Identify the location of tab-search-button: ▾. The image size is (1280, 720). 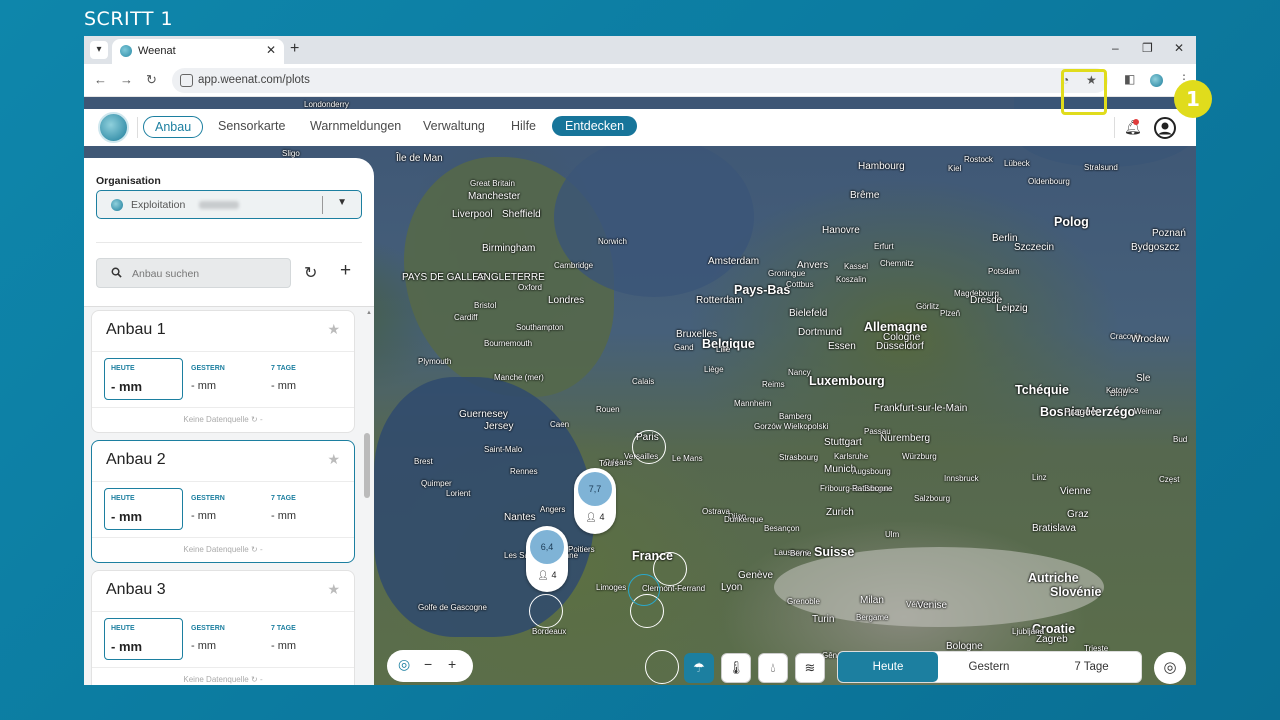
(99, 50).